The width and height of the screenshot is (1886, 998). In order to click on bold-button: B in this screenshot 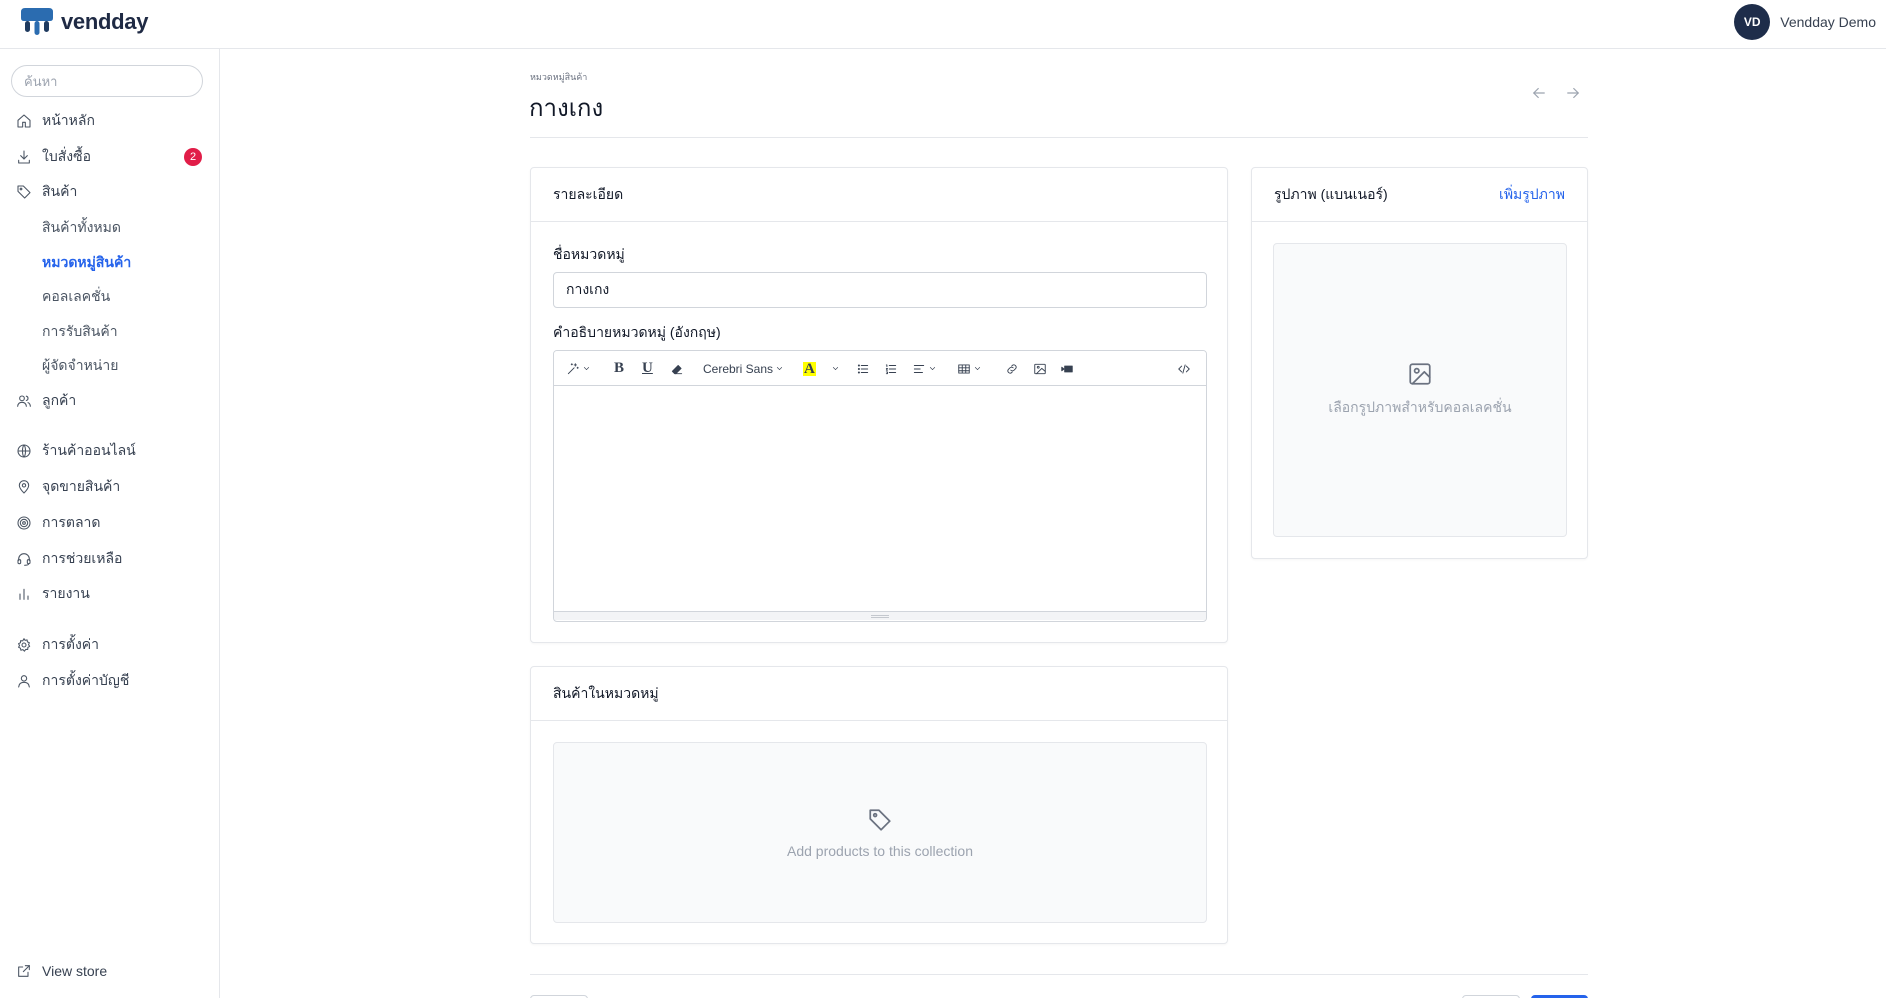, I will do `click(619, 368)`.